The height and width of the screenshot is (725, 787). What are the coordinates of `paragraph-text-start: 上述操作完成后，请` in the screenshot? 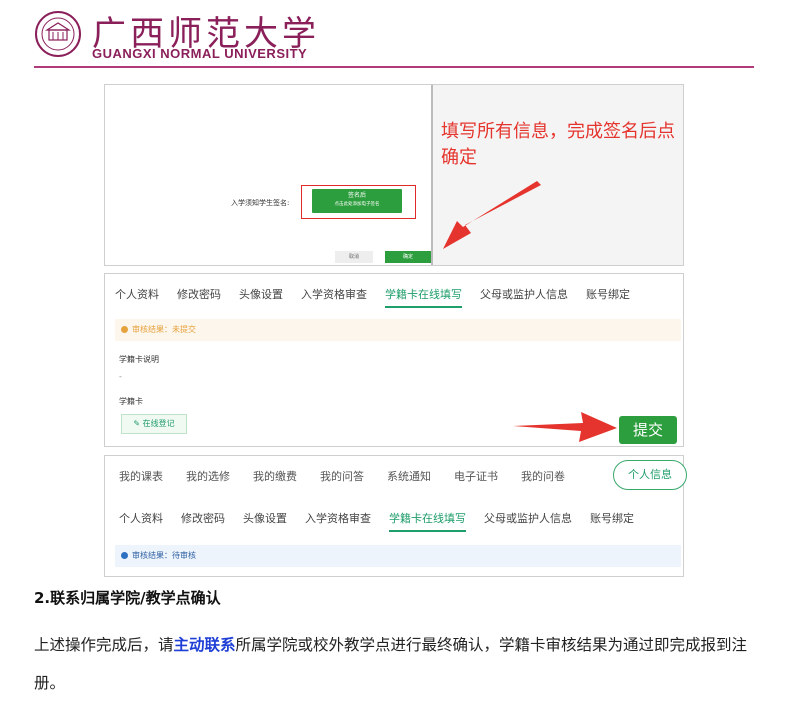 It's located at (104, 645).